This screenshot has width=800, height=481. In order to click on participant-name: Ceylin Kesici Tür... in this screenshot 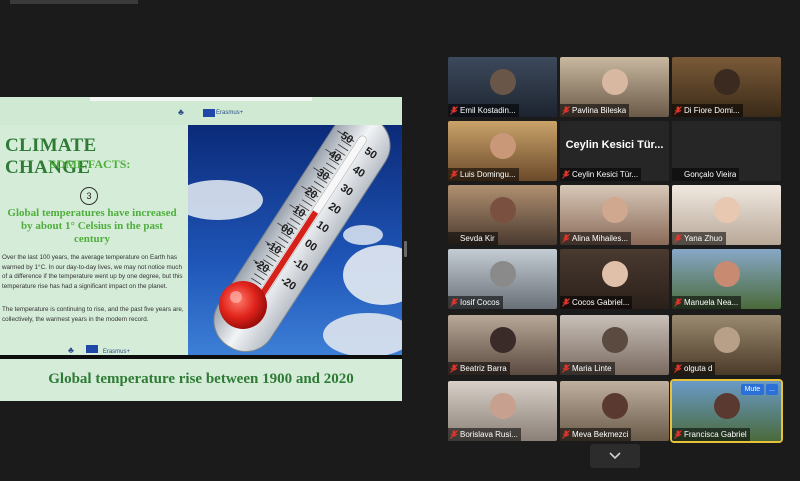, I will do `click(605, 174)`.